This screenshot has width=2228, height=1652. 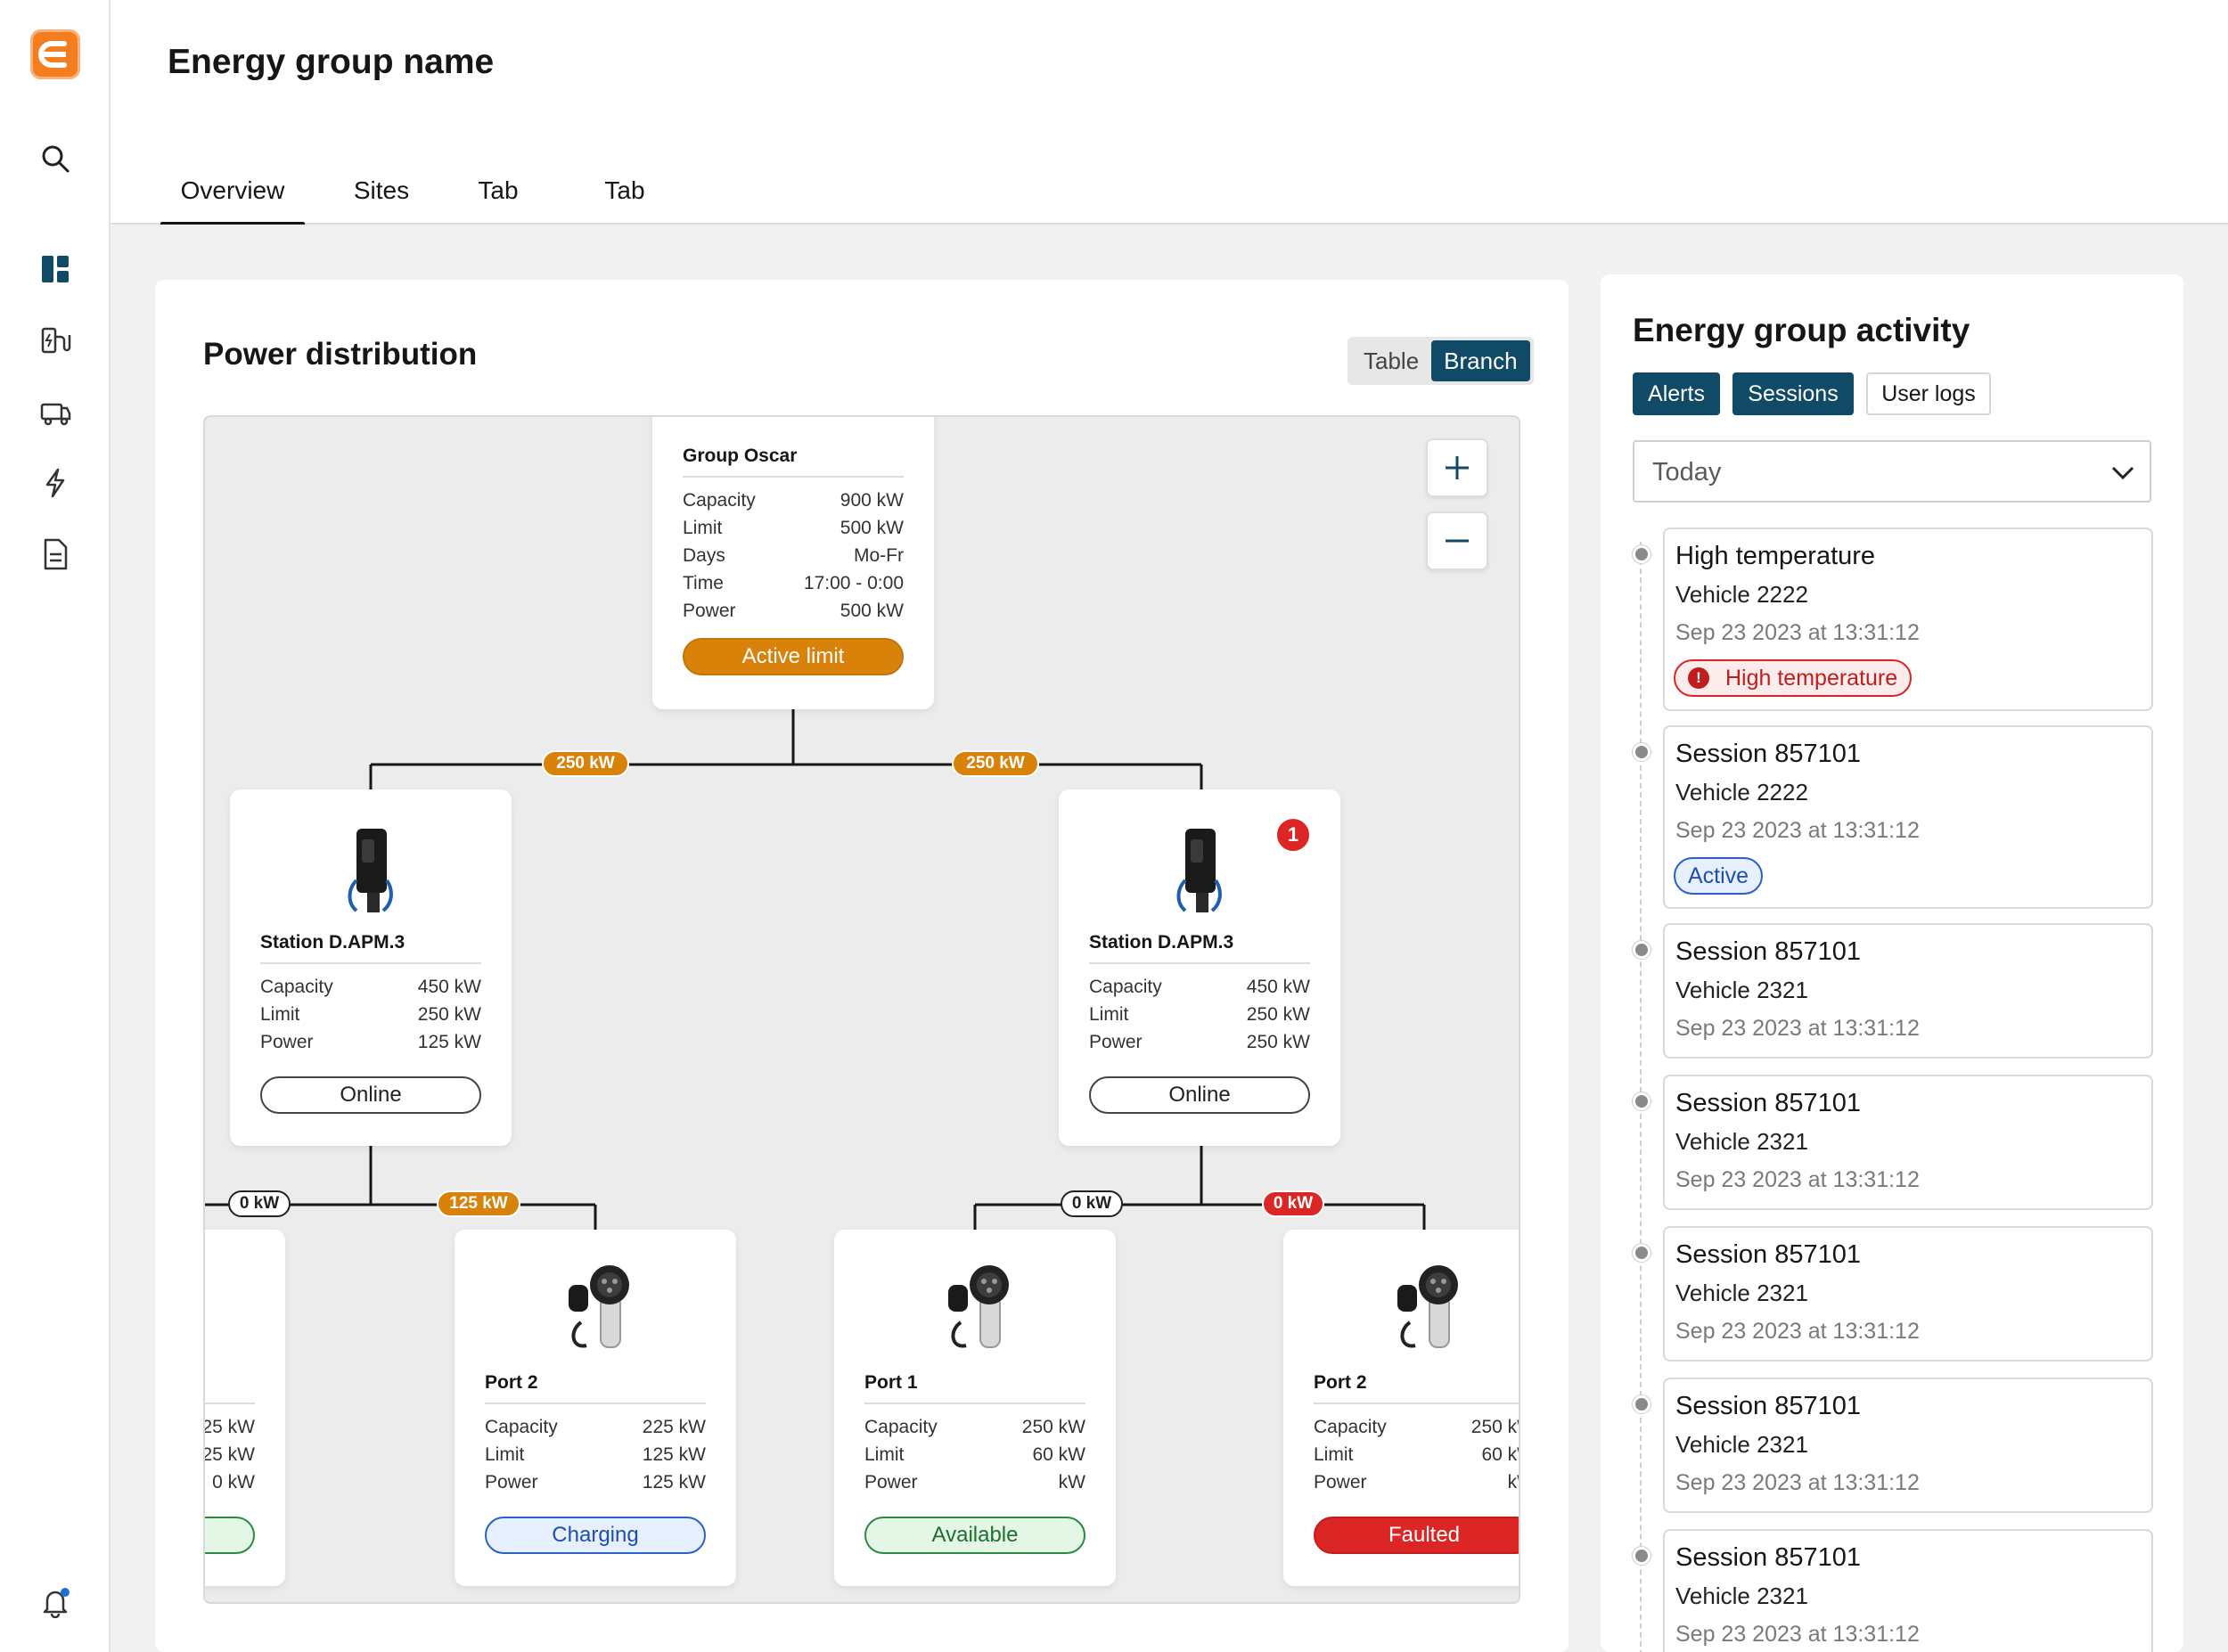 What do you see at coordinates (1929, 393) in the screenshot?
I see `filter-user-logs: User logs` at bounding box center [1929, 393].